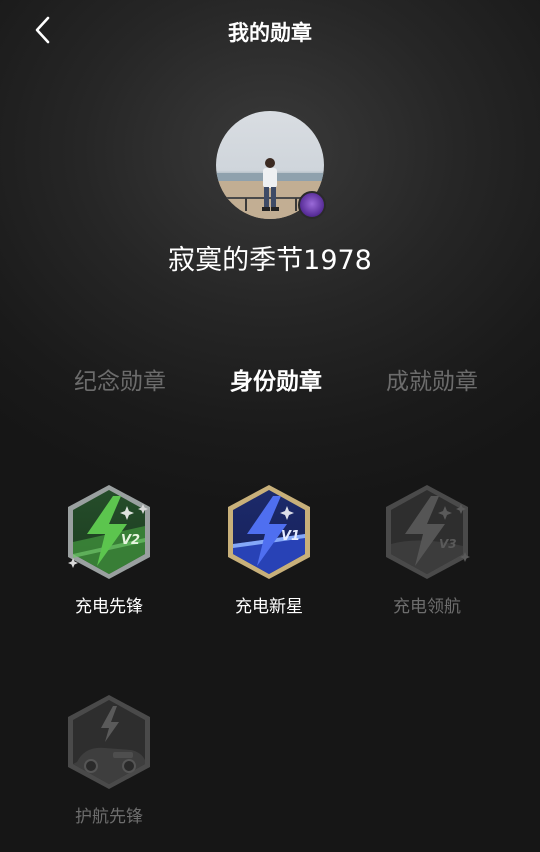  I want to click on badge-charging-star: V1 充电新星, so click(269, 549).